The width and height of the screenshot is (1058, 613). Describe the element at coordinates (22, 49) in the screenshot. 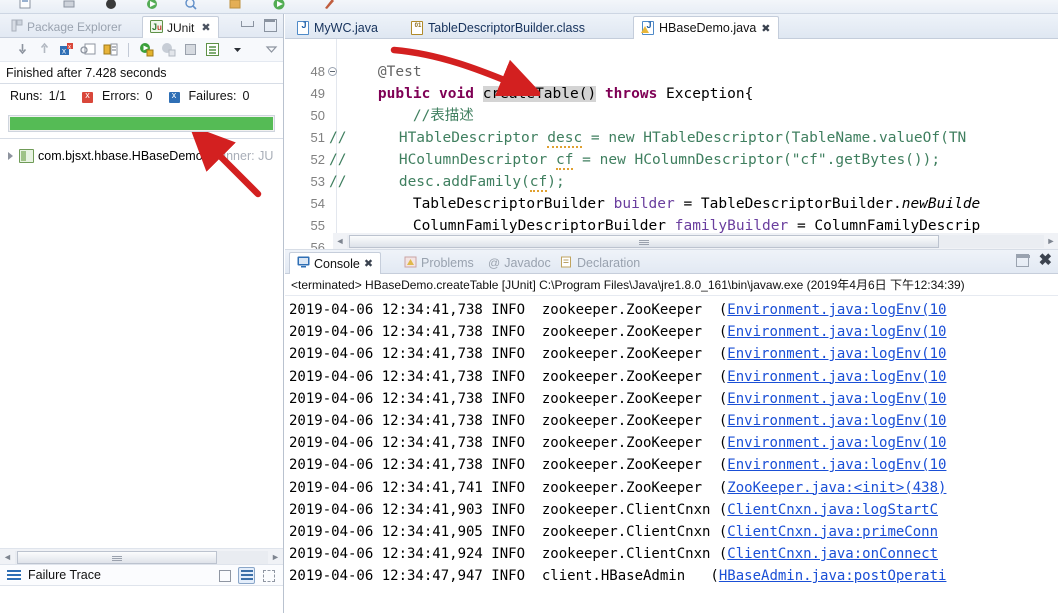

I see `next-failure-icon` at that location.